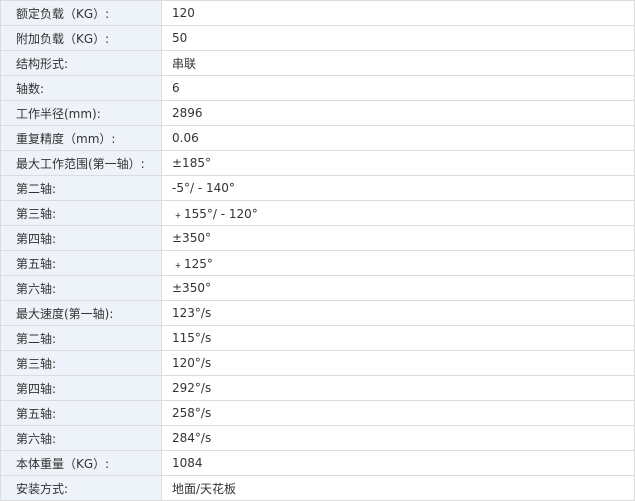  What do you see at coordinates (398, 438) in the screenshot?
I see `row-value: 284°/s` at bounding box center [398, 438].